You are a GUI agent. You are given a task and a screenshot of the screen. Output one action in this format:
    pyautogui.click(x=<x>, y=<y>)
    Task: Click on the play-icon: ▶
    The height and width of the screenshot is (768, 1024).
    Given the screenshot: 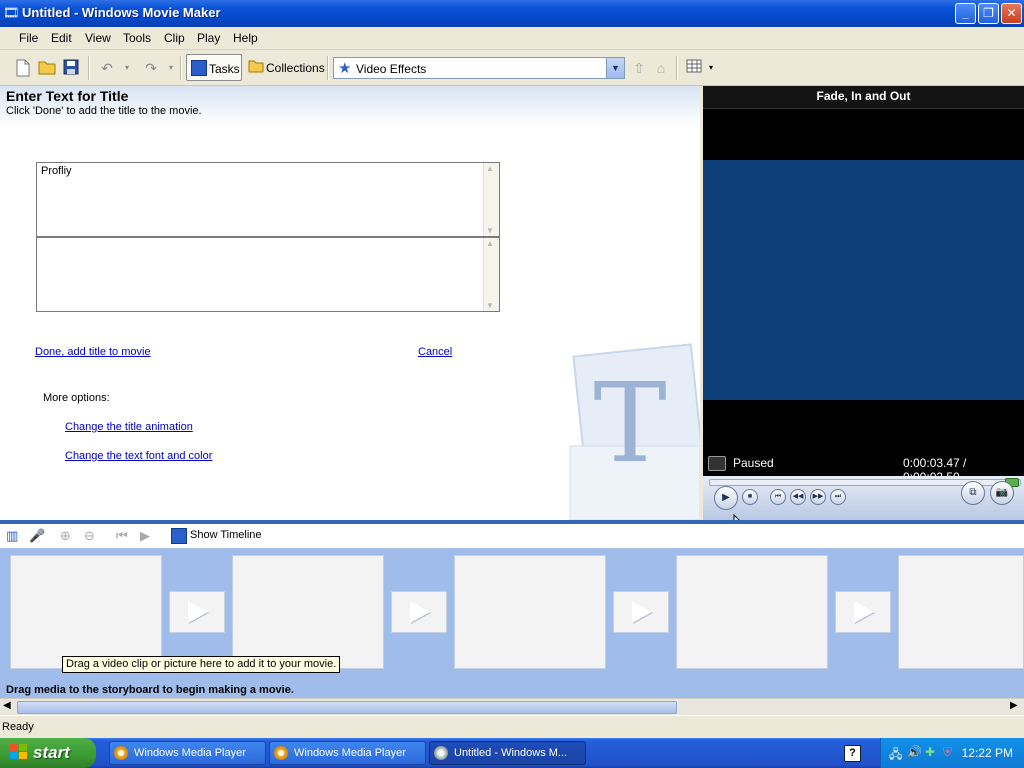 What is the action you would take?
    pyautogui.click(x=726, y=498)
    